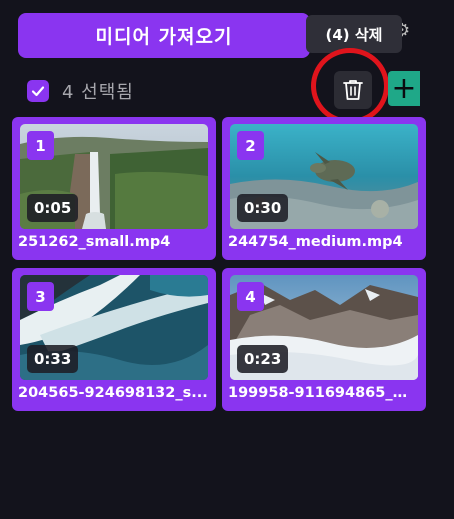 The width and height of the screenshot is (454, 519). What do you see at coordinates (40, 145) in the screenshot?
I see `selection-number-badge: 1` at bounding box center [40, 145].